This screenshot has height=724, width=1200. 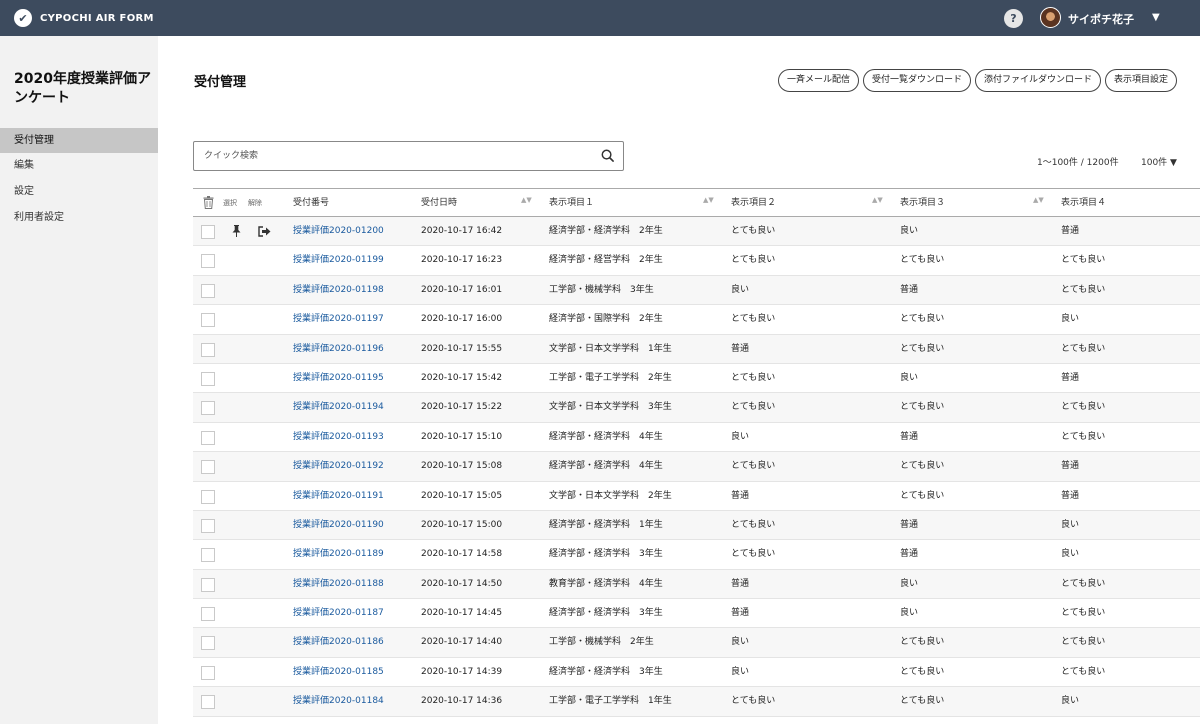 I want to click on trash-icon, so click(x=208, y=202).